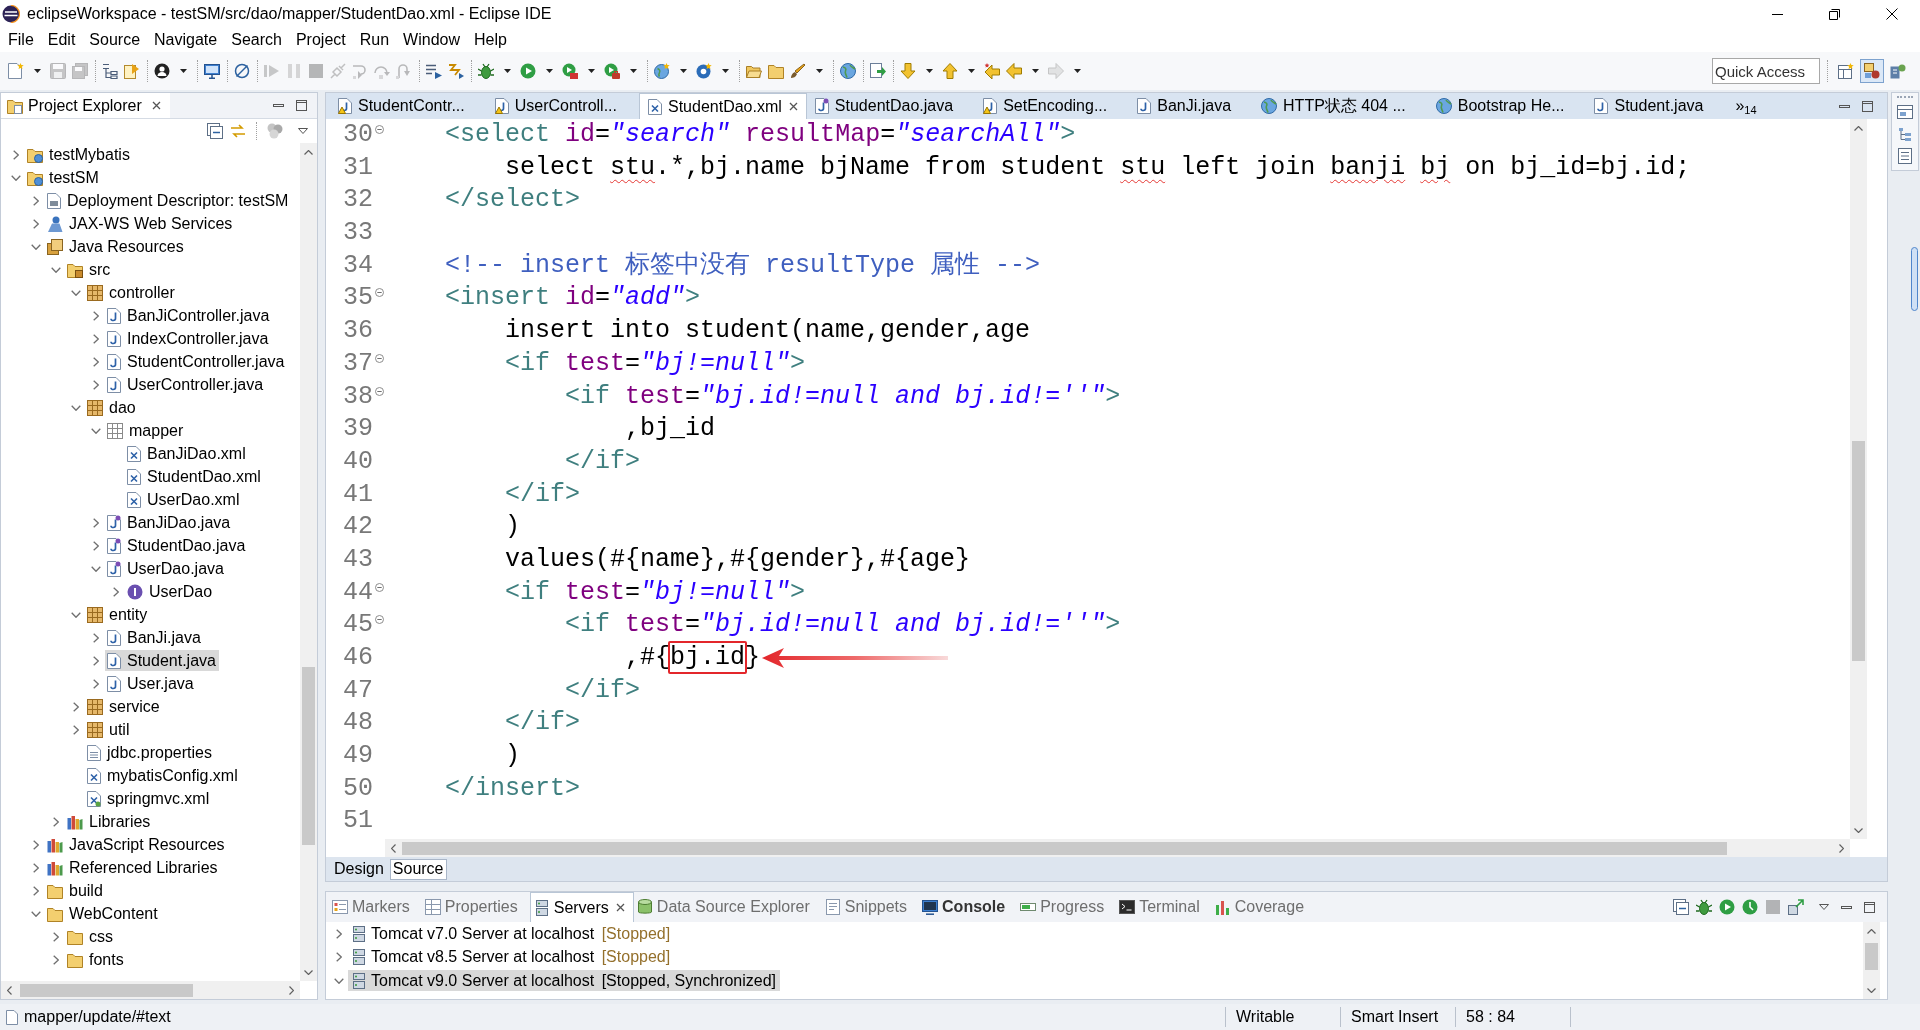 This screenshot has height=1030, width=1920. I want to click on tree-item: src, so click(89, 269).